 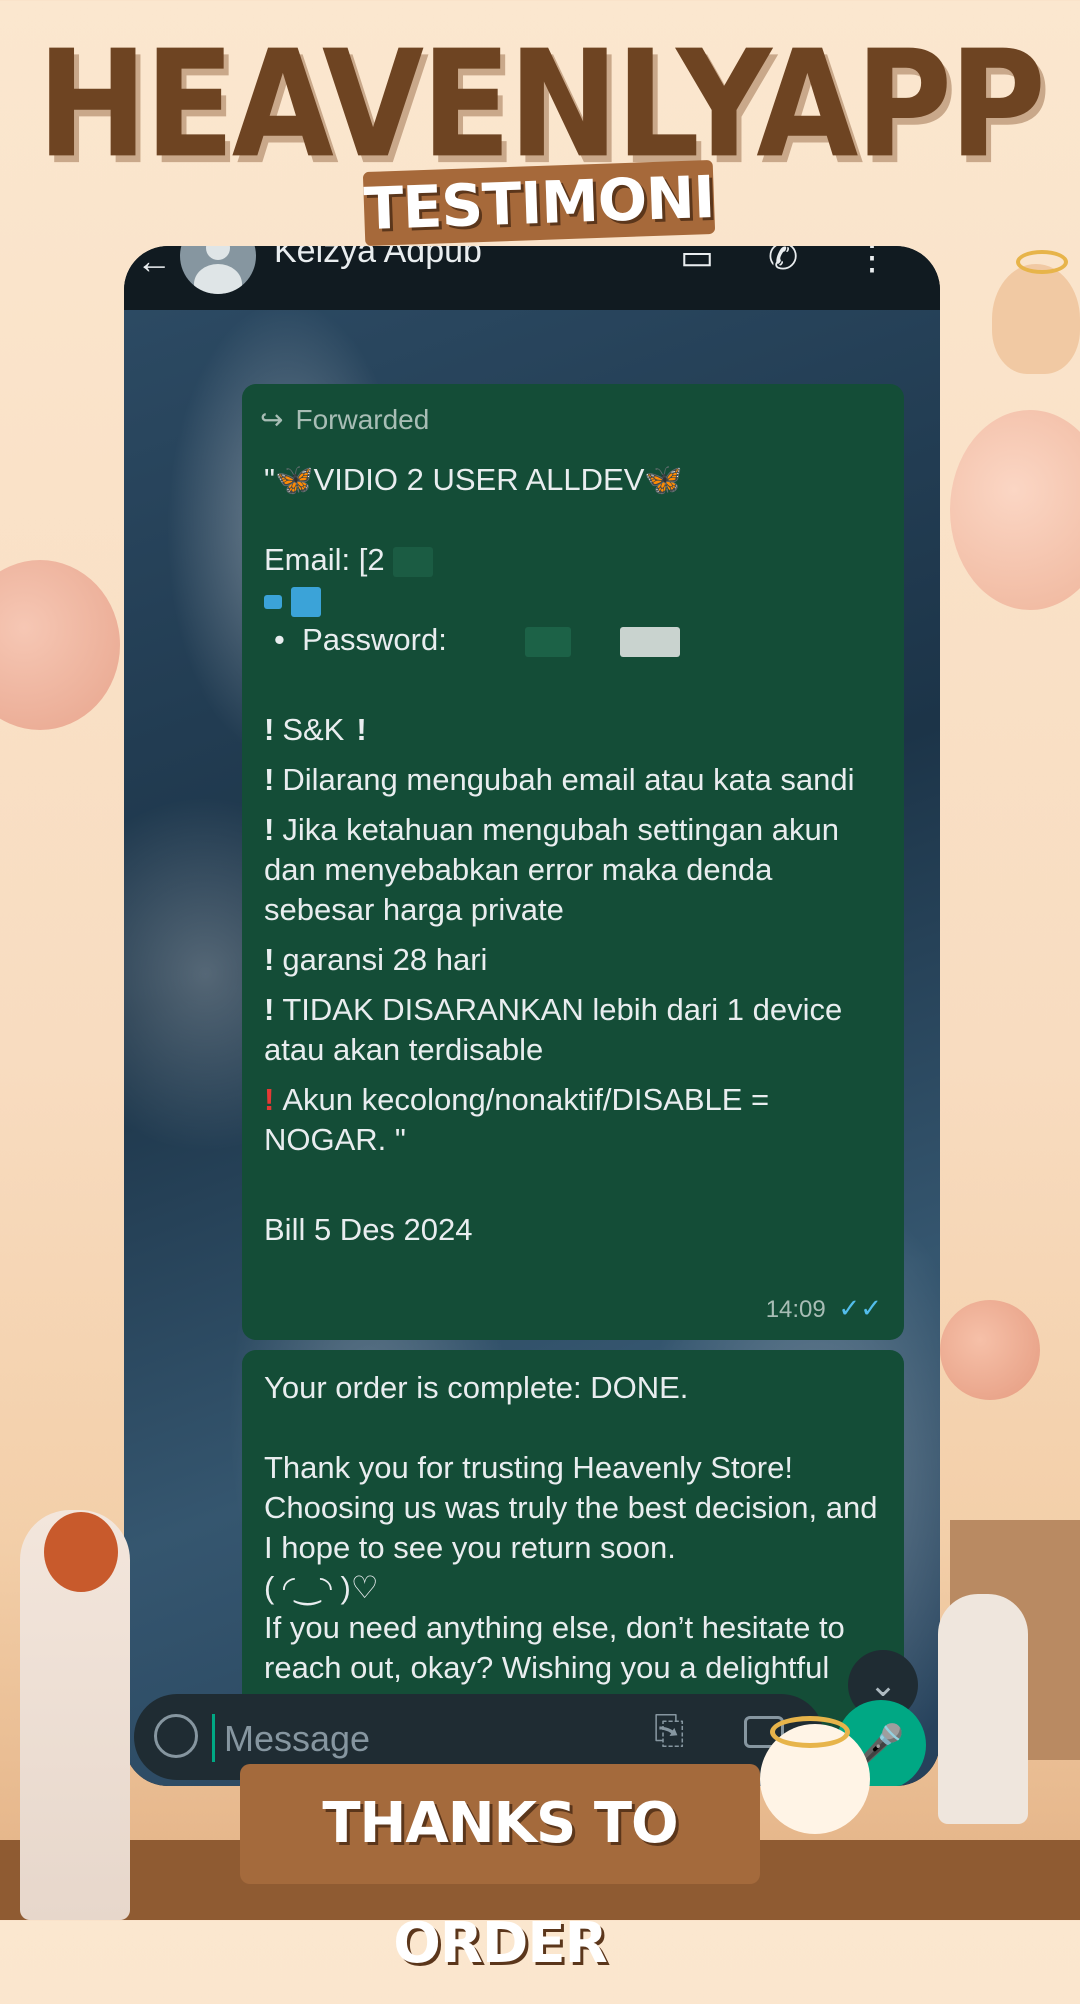 What do you see at coordinates (573, 600) in the screenshot?
I see `email-row-continued` at bounding box center [573, 600].